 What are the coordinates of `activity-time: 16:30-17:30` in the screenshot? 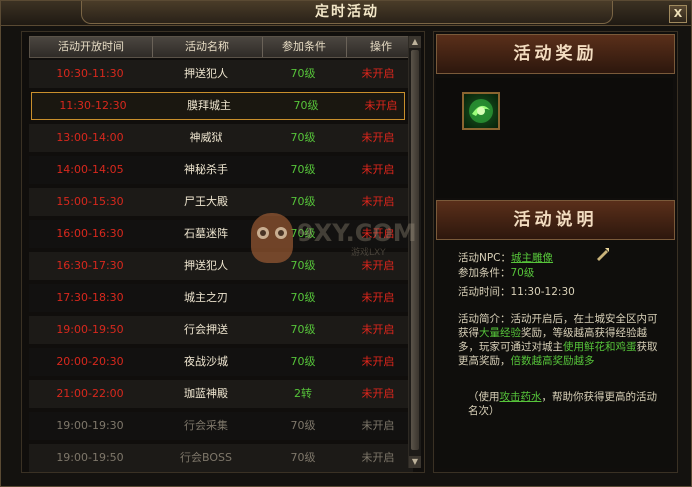 It's located at (90, 265).